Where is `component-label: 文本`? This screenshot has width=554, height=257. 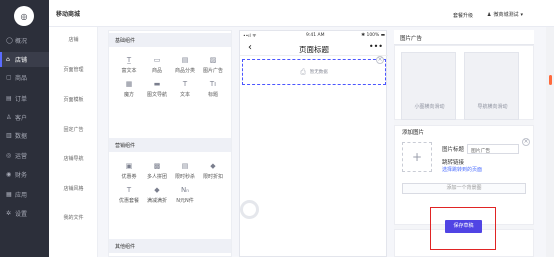
component-label: 文本 is located at coordinates (184, 94).